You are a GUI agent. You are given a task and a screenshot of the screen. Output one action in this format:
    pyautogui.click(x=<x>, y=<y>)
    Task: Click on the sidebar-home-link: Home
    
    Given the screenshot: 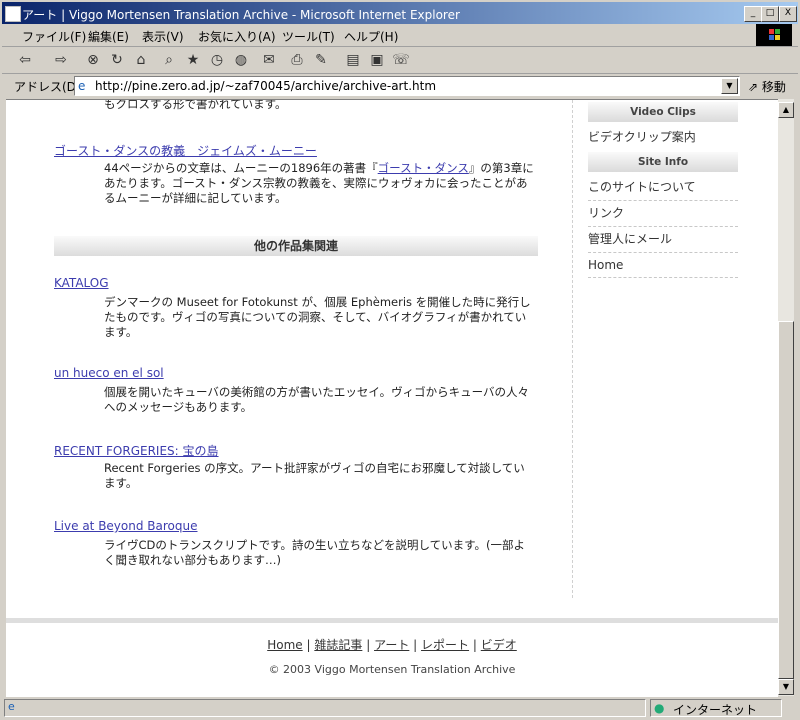 What is the action you would take?
    pyautogui.click(x=663, y=268)
    